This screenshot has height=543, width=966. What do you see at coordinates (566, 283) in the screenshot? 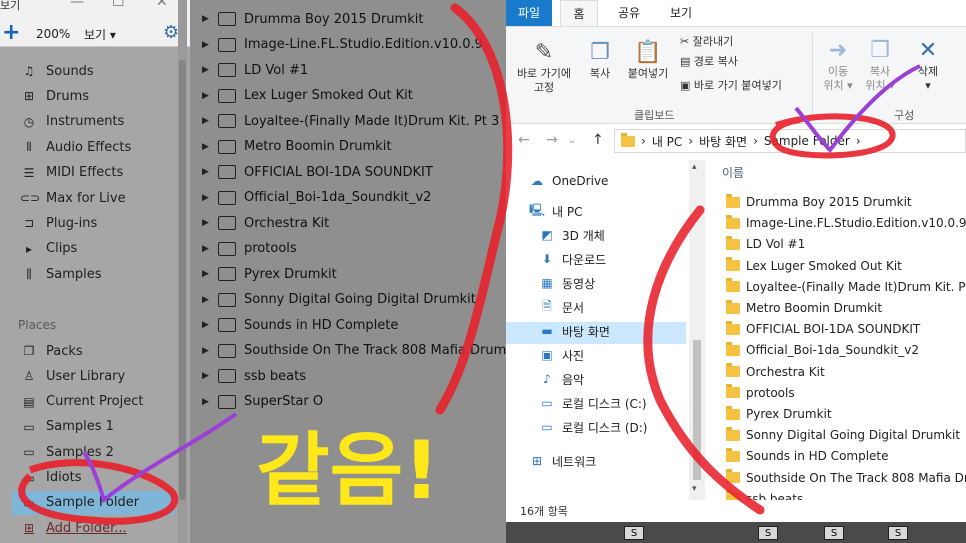
I see `nav-item: ▦ 동영상` at bounding box center [566, 283].